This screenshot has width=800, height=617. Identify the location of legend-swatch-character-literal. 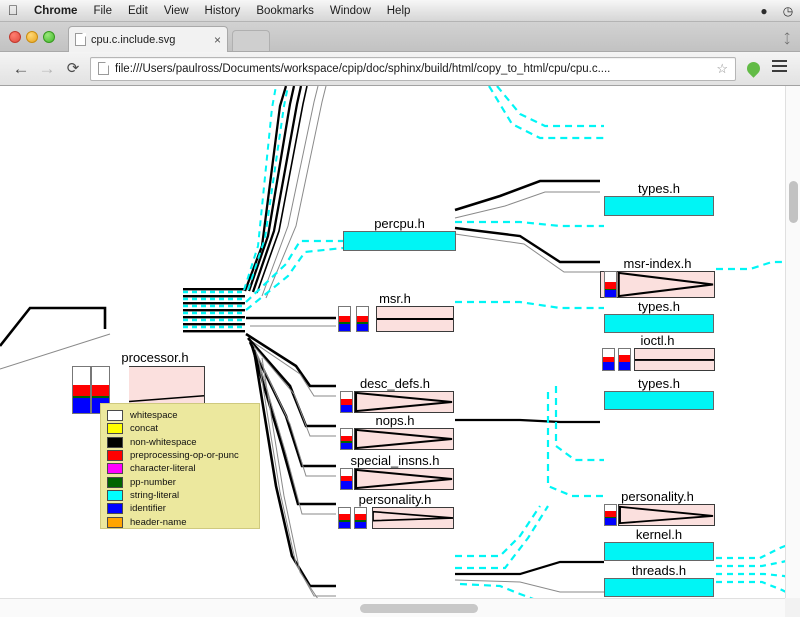
(115, 469).